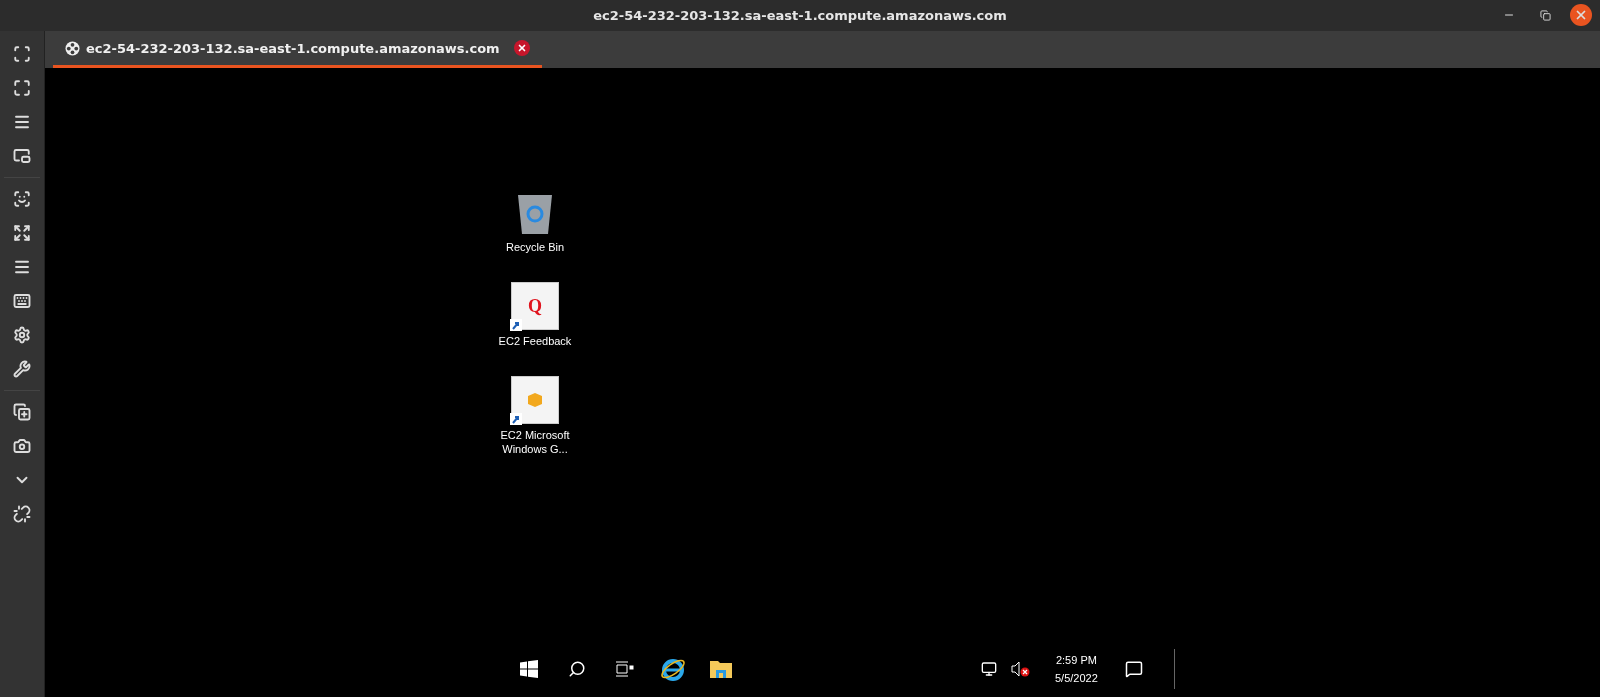  I want to click on close-tab-button, so click(521, 48).